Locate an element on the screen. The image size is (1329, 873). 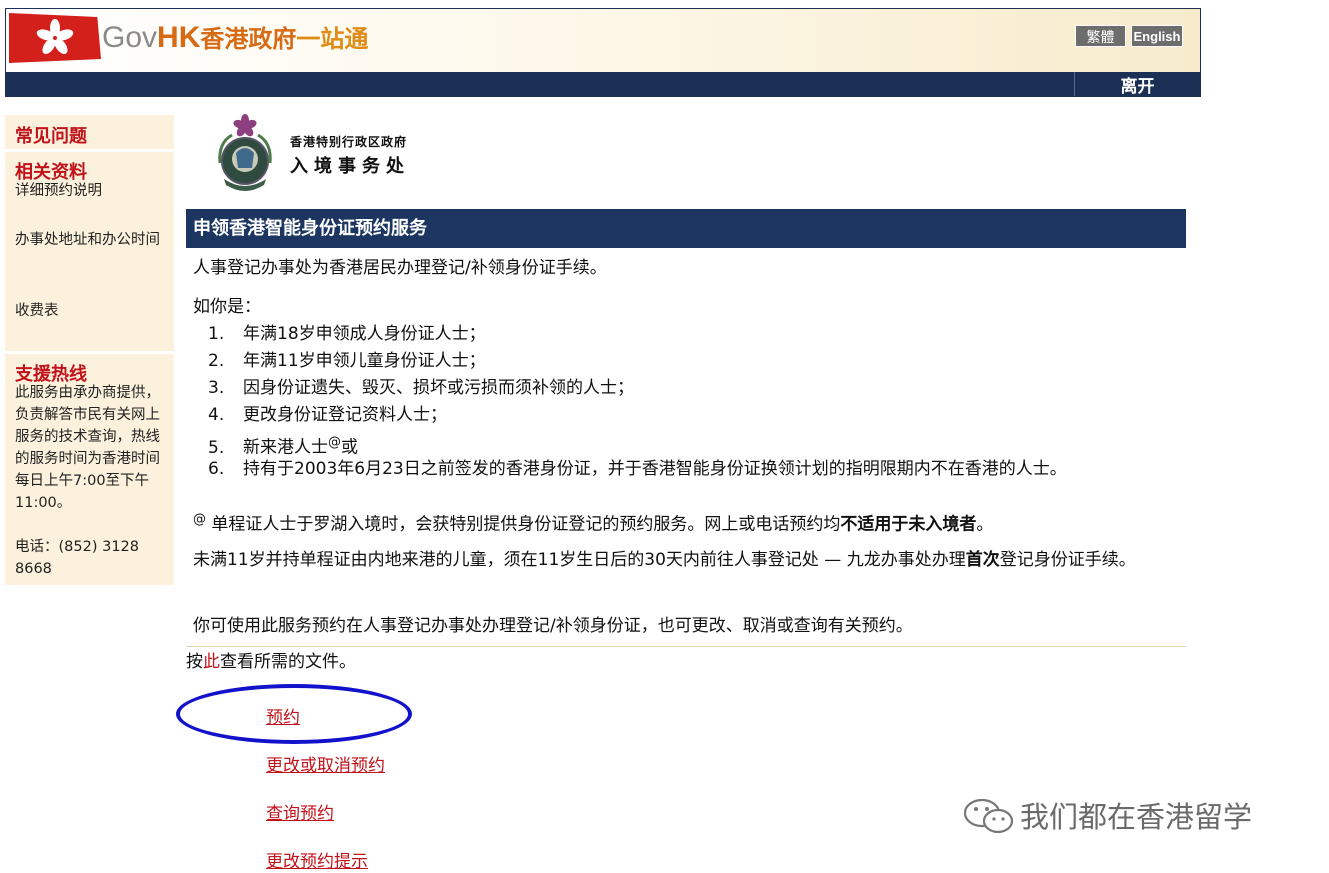
exit-link: 离开 is located at coordinates (1137, 84).